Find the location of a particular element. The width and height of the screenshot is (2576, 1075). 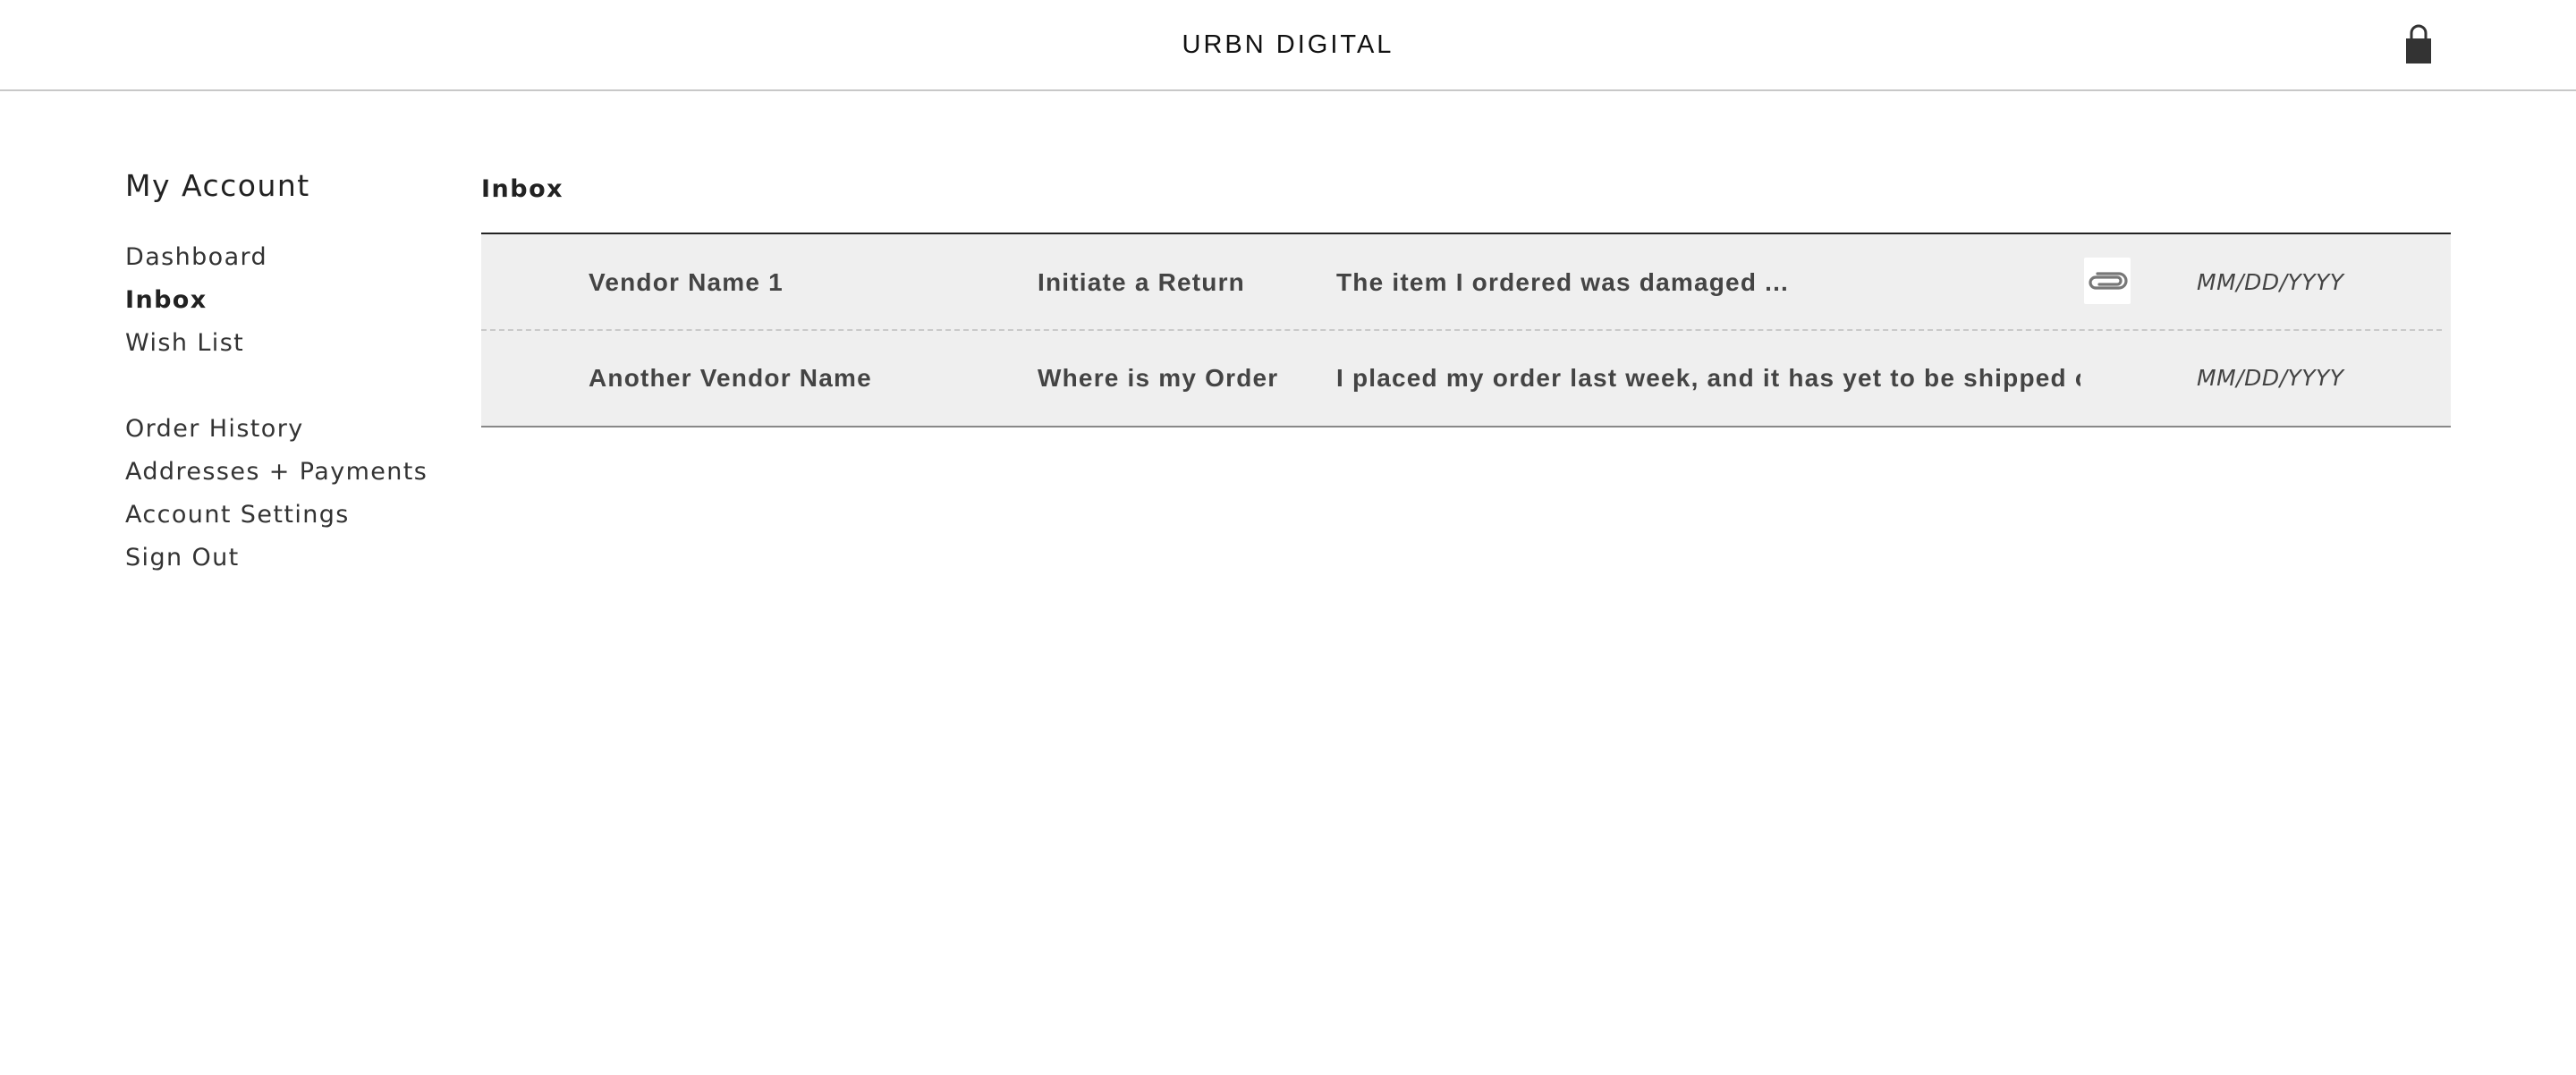

page-title: Inbox is located at coordinates (522, 189).